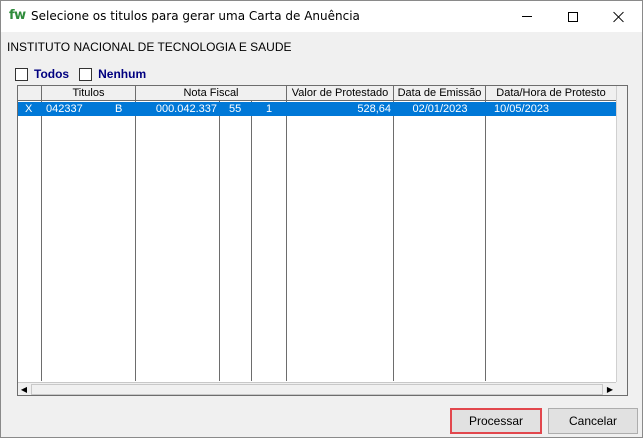 The height and width of the screenshot is (438, 643). I want to click on row-mark: X, so click(28, 109).